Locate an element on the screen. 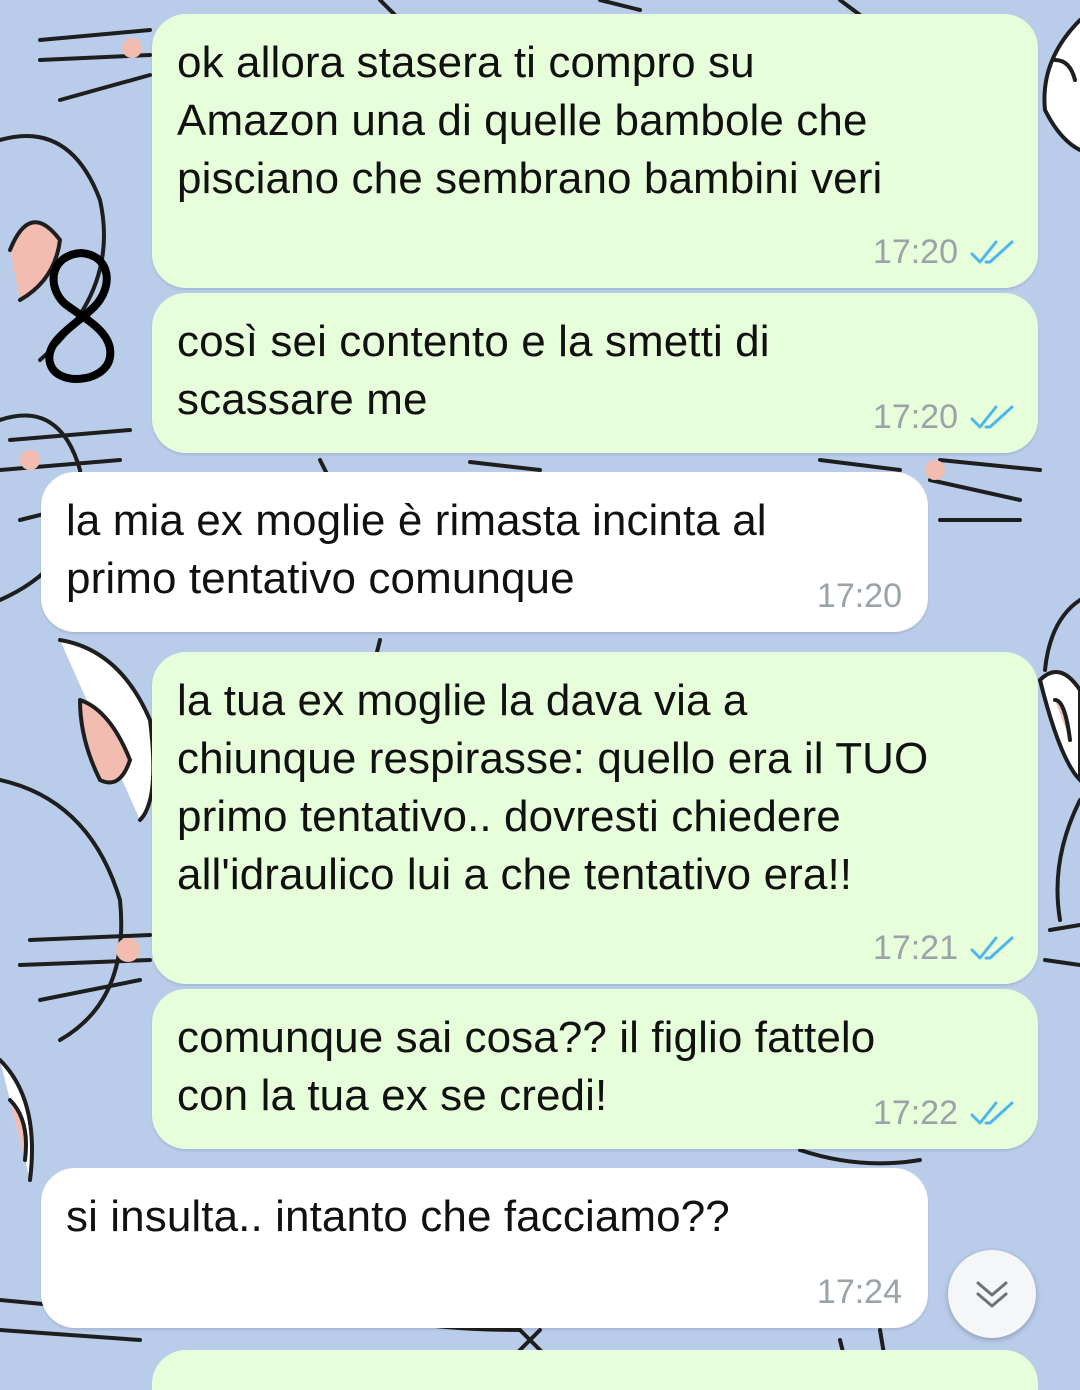  message-text: si insulta.. intanto che facciamo?? is located at coordinates (398, 1216).